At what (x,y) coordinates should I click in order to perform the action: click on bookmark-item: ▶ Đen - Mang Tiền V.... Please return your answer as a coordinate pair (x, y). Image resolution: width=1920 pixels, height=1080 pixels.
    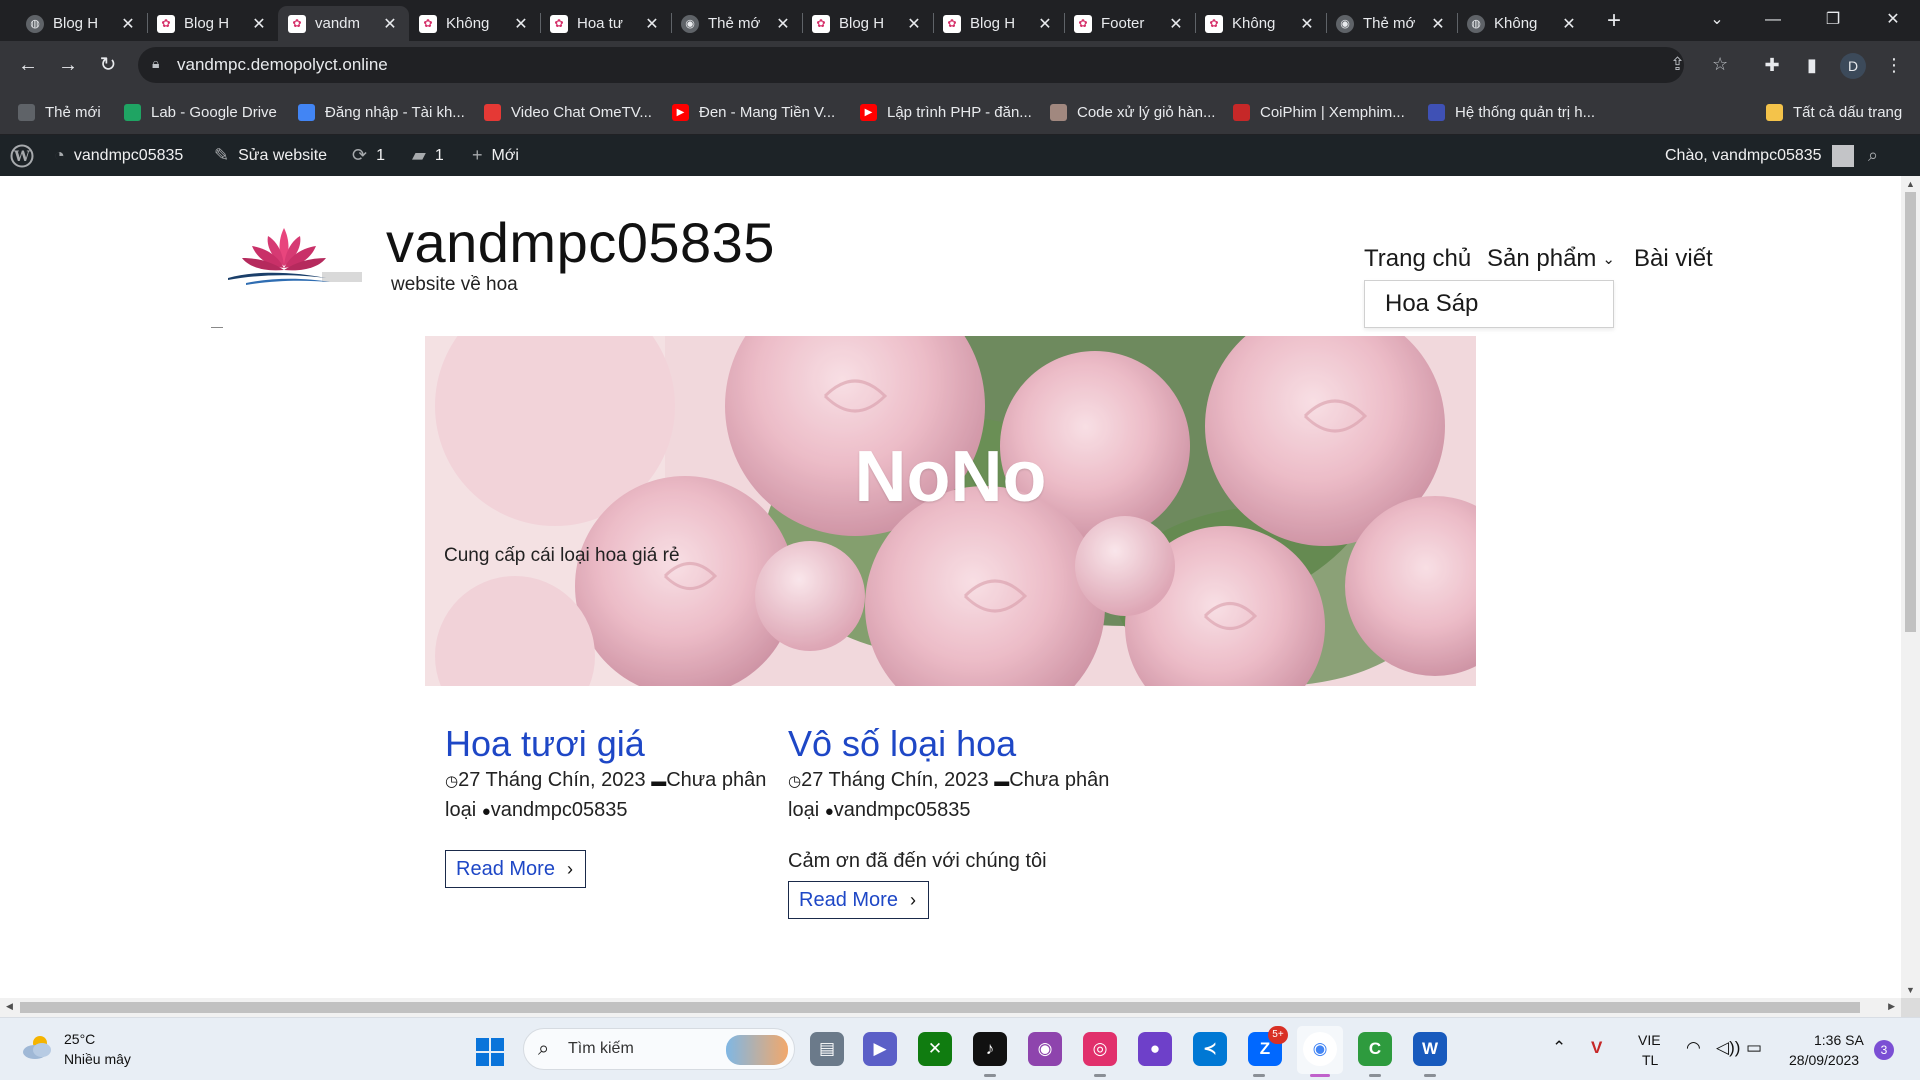
    Looking at the image, I should click on (753, 112).